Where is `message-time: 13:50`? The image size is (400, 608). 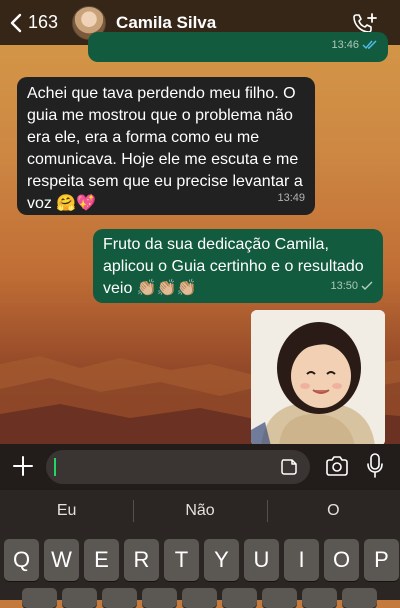 message-time: 13:50 is located at coordinates (344, 286).